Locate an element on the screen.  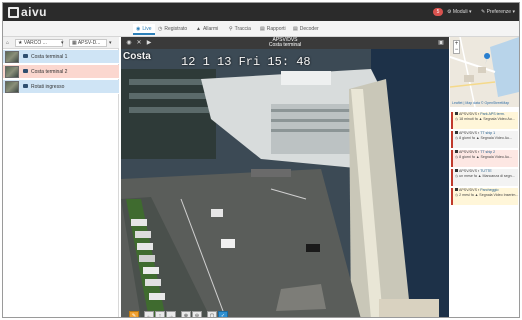
ptz-controls: ✎ ← ↑ → ⊕ ⊖ ▢ ✓ is located at coordinates (178, 314).